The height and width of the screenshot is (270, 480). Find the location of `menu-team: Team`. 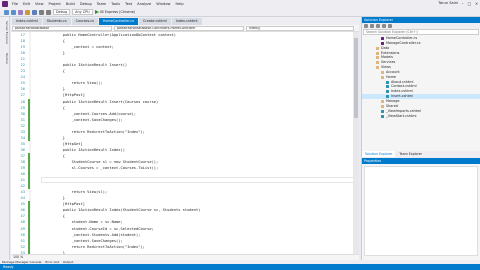

menu-team: Team is located at coordinates (102, 4).